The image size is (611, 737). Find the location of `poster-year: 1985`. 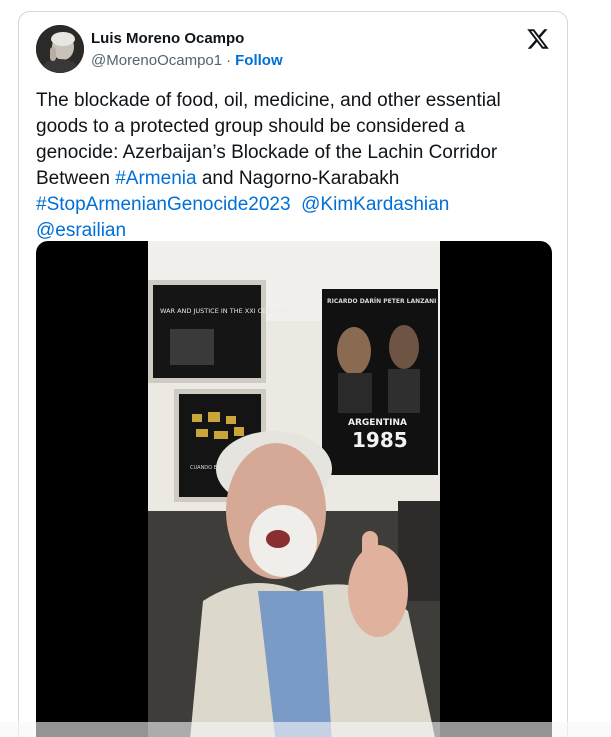

poster-year: 1985 is located at coordinates (380, 440).